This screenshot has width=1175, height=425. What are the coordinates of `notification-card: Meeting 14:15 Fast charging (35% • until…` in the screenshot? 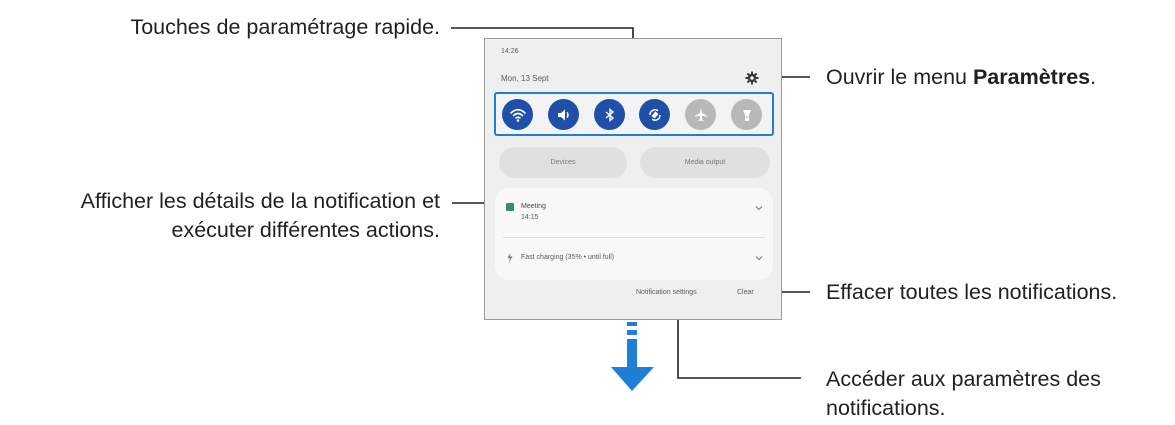 It's located at (634, 234).